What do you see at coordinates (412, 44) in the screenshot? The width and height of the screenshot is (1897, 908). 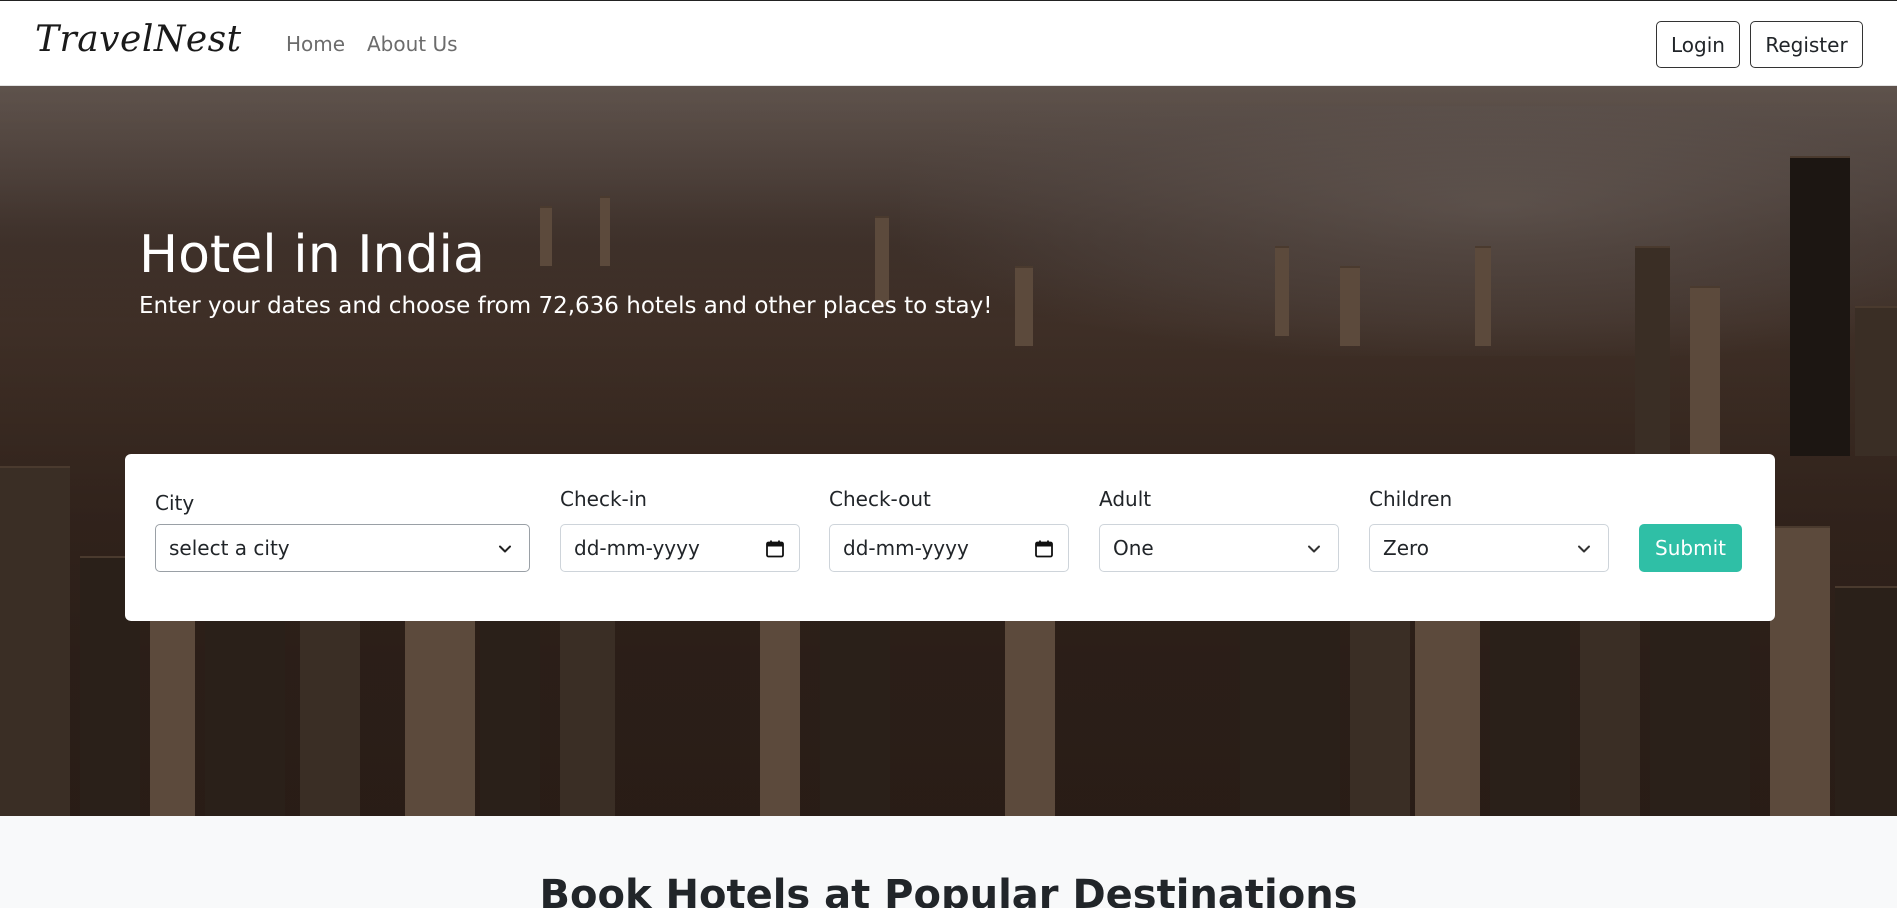 I see `nav-link-about-us: About Us` at bounding box center [412, 44].